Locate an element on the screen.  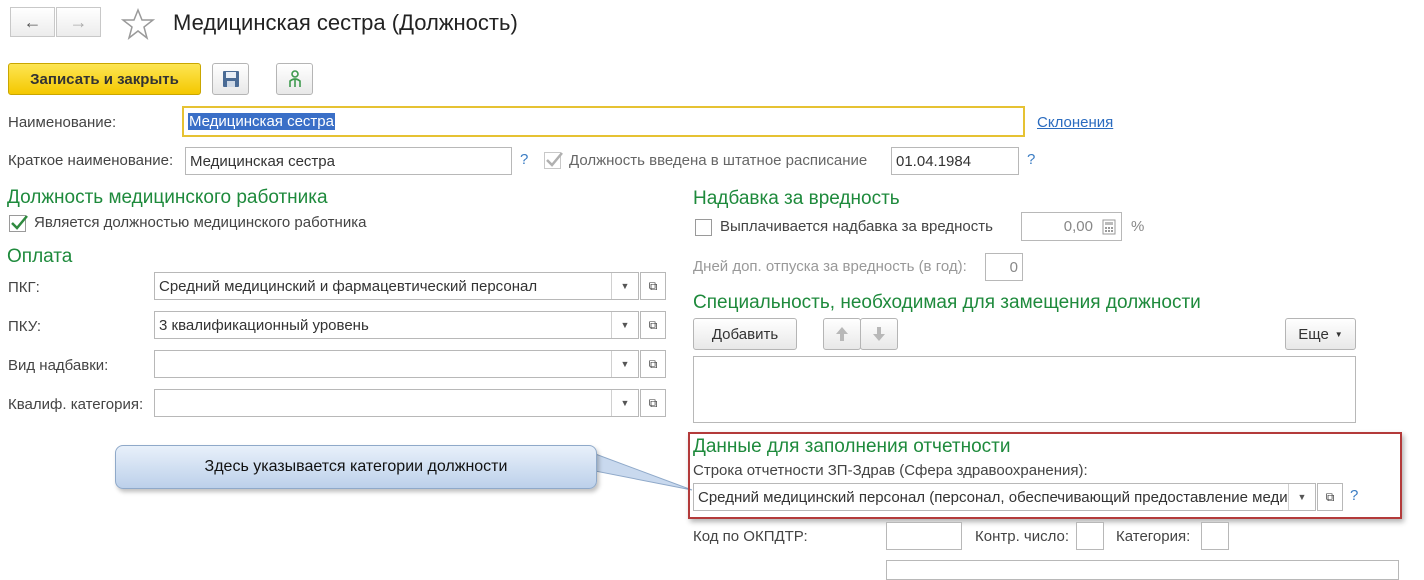
medical-worker-checkbox is located at coordinates (18, 223).